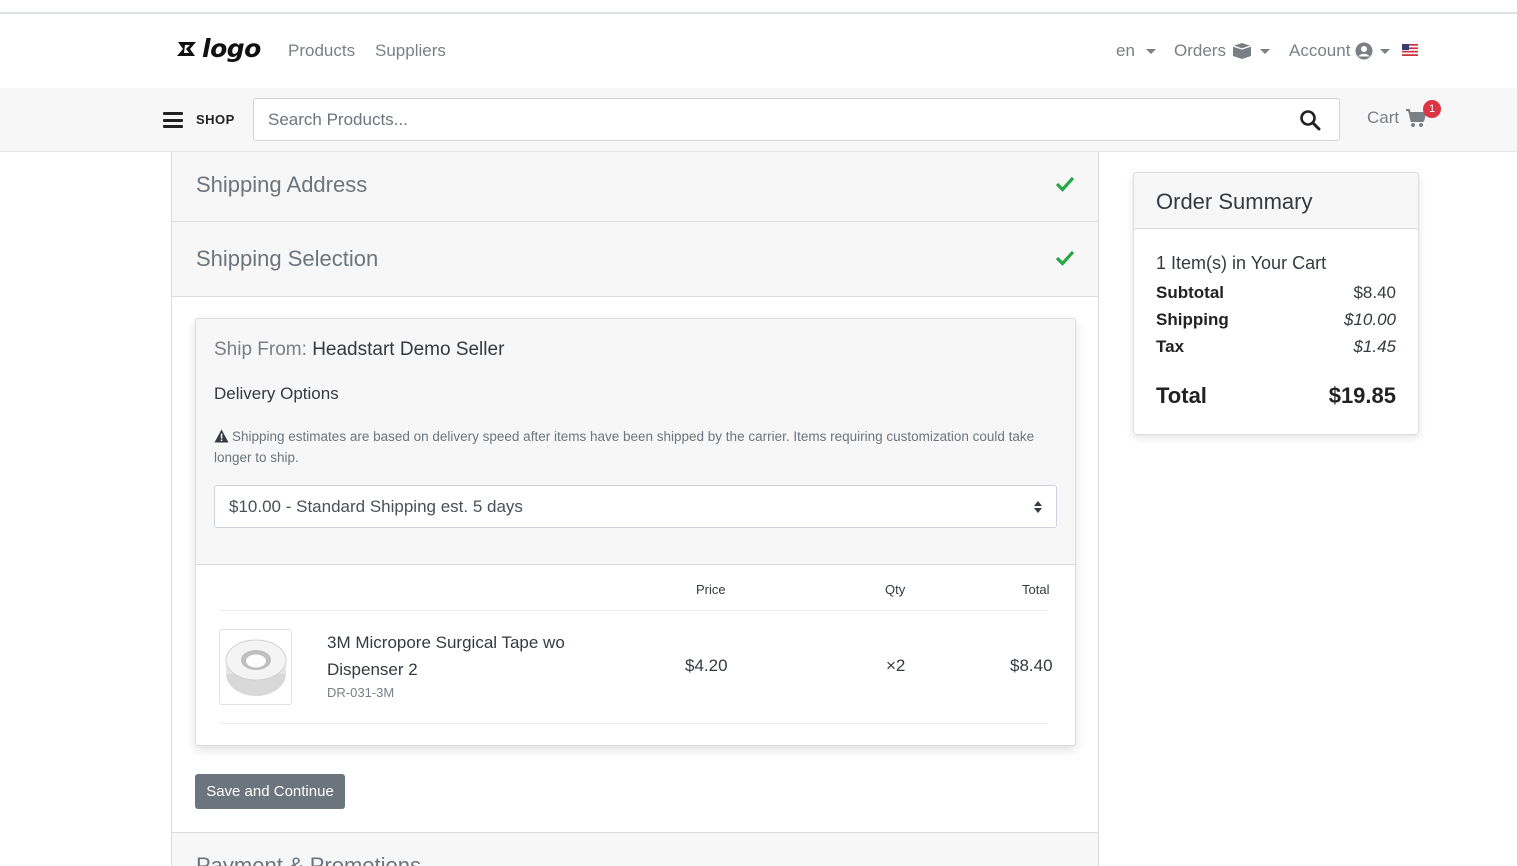 Image resolution: width=1517 pixels, height=866 pixels. What do you see at coordinates (186, 49) in the screenshot?
I see `logo-icon` at bounding box center [186, 49].